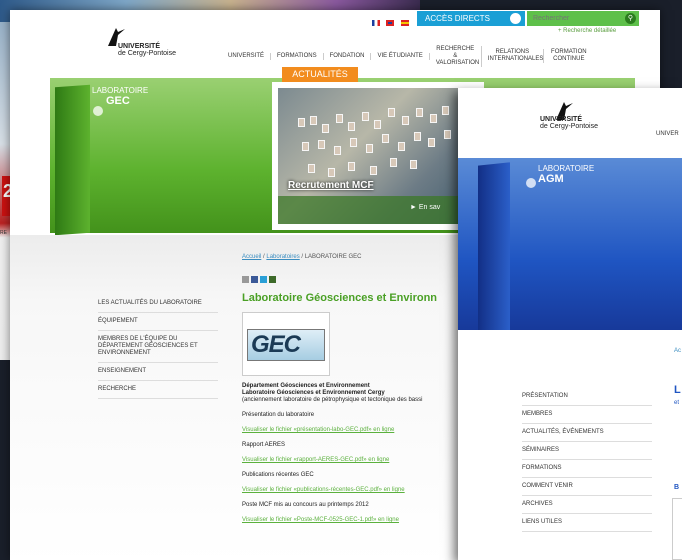 The image size is (682, 560). Describe the element at coordinates (677, 487) in the screenshot. I see `section-heading-fragment: B` at that location.